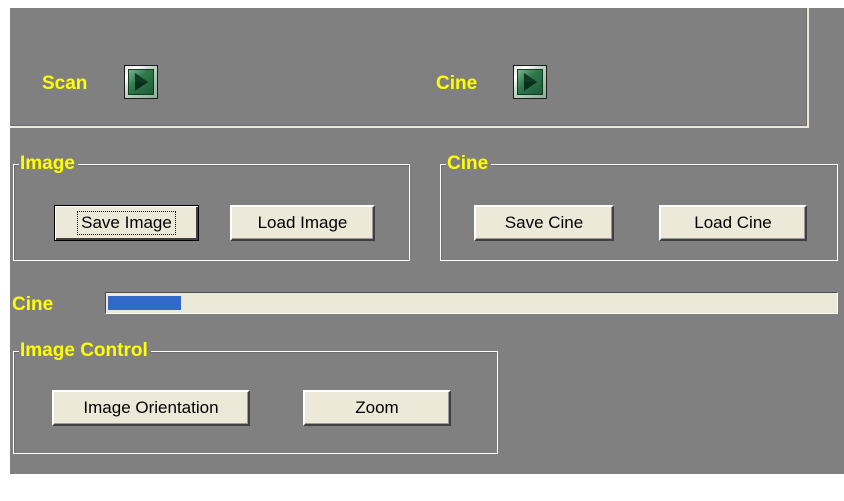 This screenshot has width=844, height=501. Describe the element at coordinates (639, 207) in the screenshot. I see `cine-groupbox: Cine Save Cine Load Cine` at that location.